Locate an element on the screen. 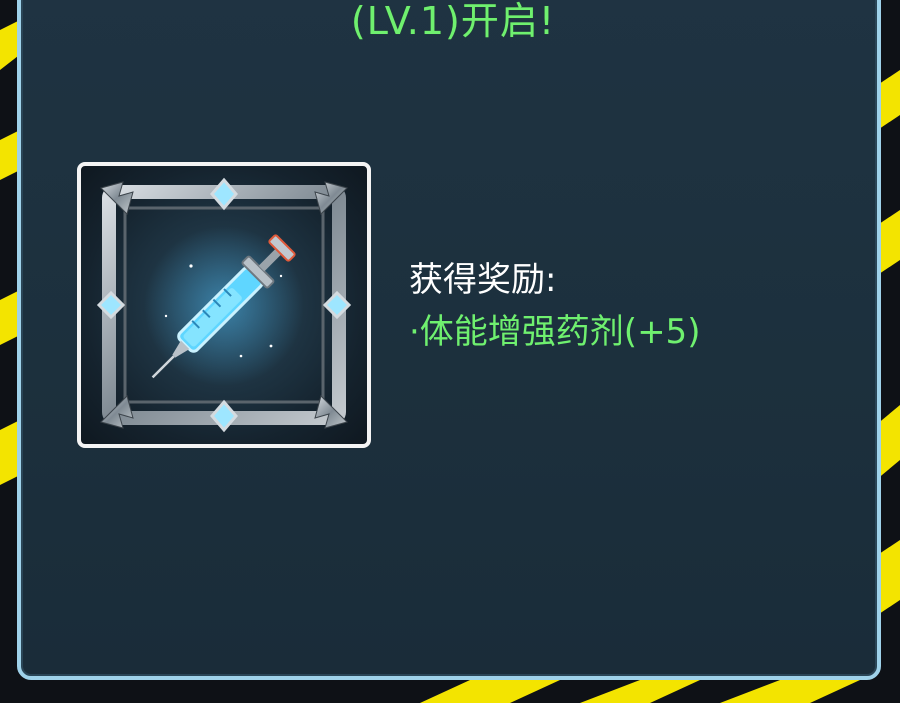  reward-item-card is located at coordinates (224, 305).